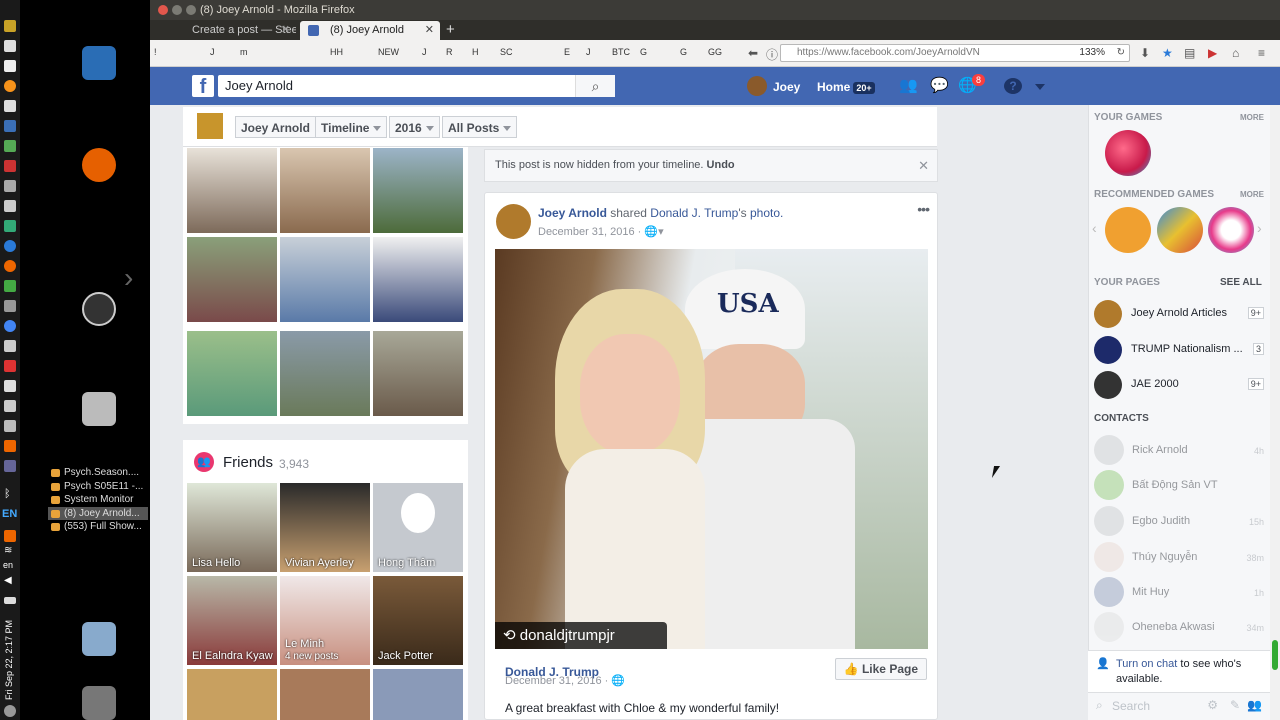  Describe the element at coordinates (418, 527) in the screenshot. I see `friend-tile: Hong Thâm` at that location.